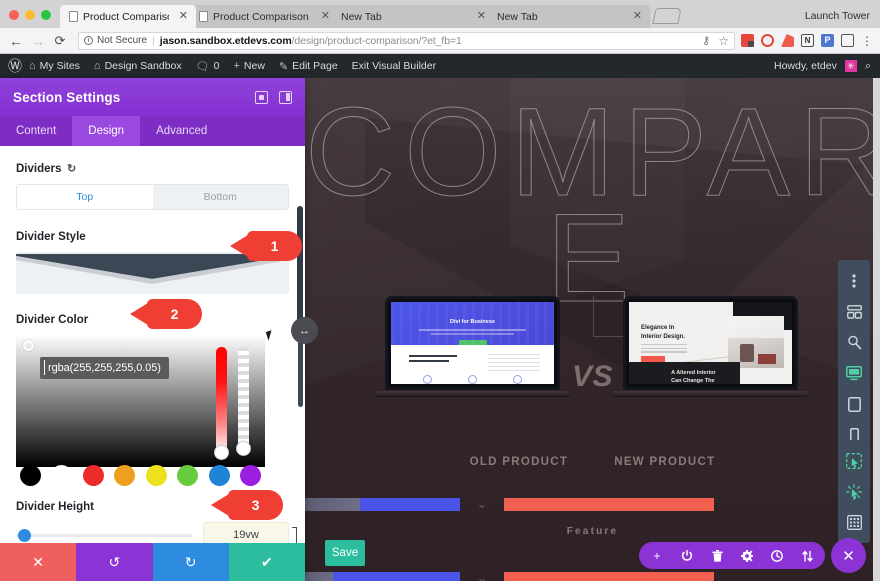 This screenshot has height=581, width=880. What do you see at coordinates (30, 475) in the screenshot?
I see `swatch-black` at bounding box center [30, 475].